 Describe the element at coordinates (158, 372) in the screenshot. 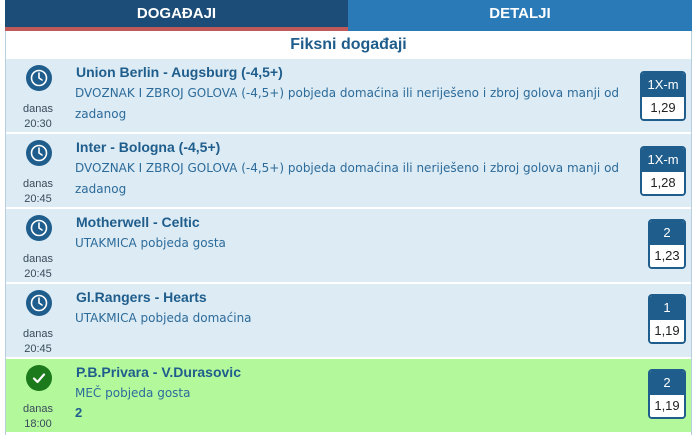

I see `match-title: P.B.Privara - V.Durasovic` at that location.